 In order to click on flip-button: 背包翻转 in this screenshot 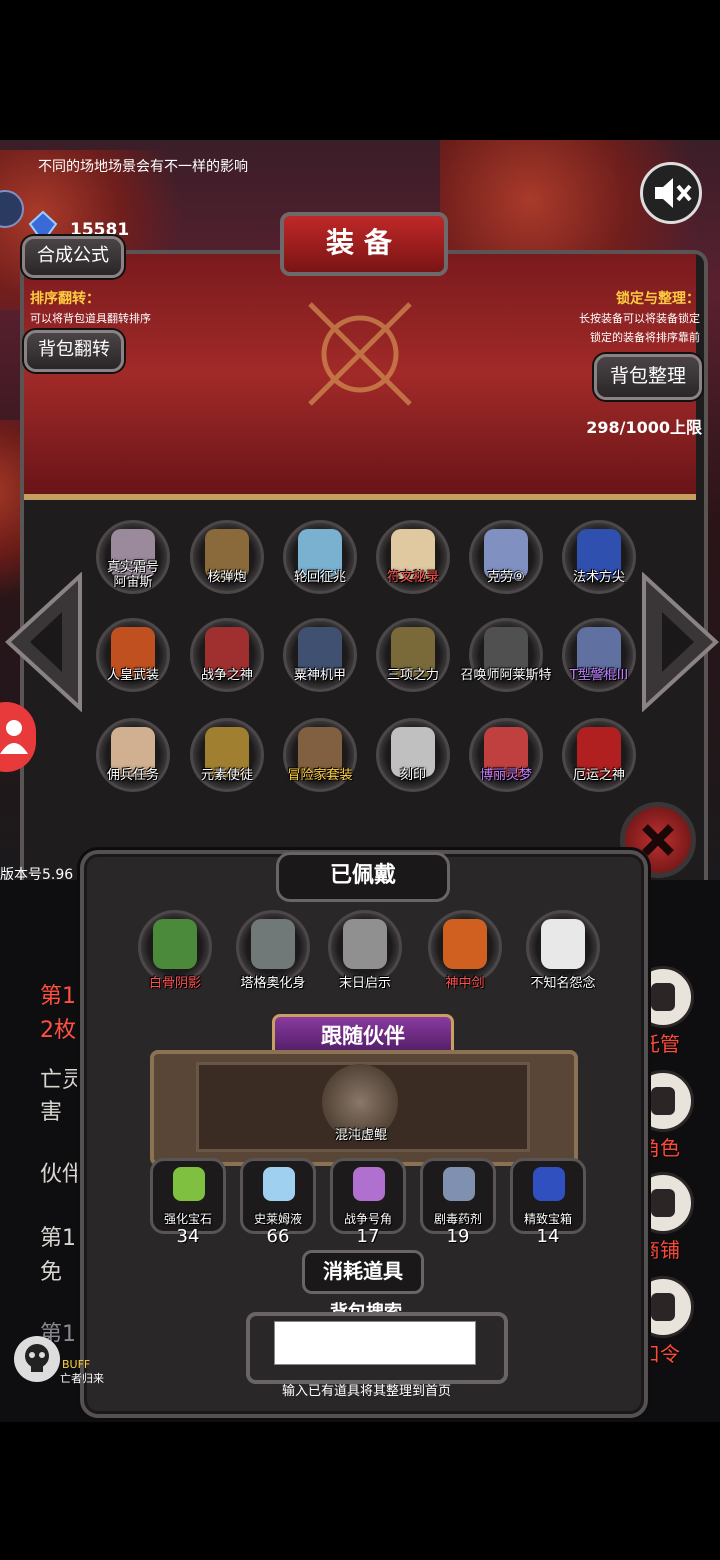, I will do `click(74, 351)`.